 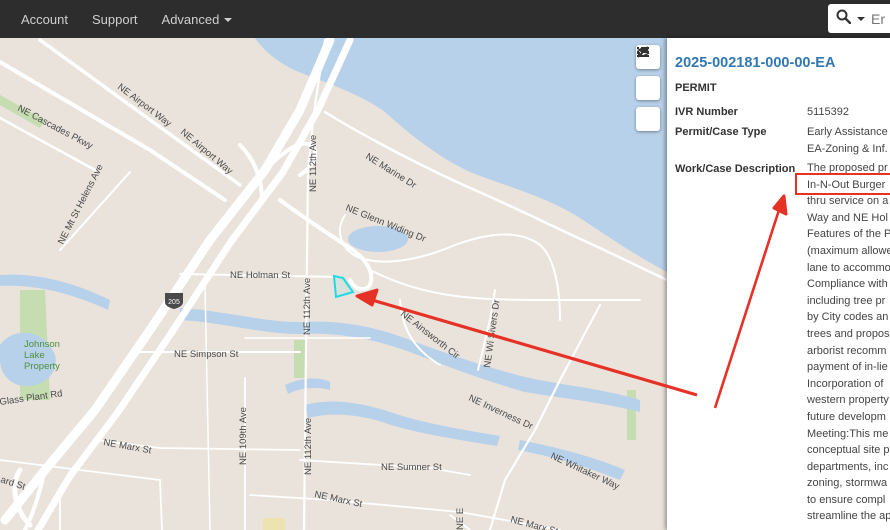 I want to click on annotation-arrow-to-description, so click(x=750, y=301).